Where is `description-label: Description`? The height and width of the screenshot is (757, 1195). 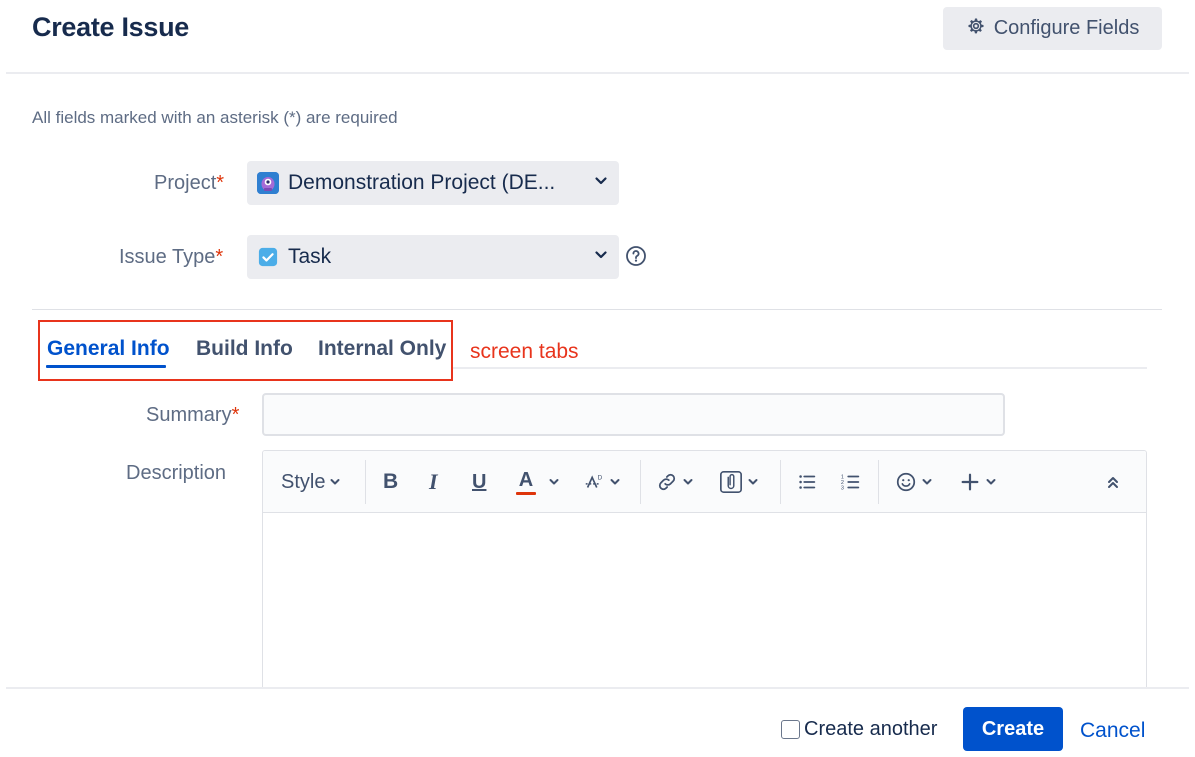
description-label: Description is located at coordinates (176, 473).